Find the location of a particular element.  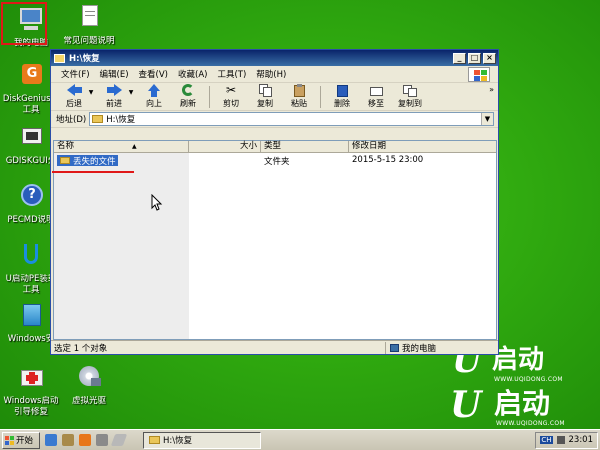

brand-text: 启动 is located at coordinates (518, 360).